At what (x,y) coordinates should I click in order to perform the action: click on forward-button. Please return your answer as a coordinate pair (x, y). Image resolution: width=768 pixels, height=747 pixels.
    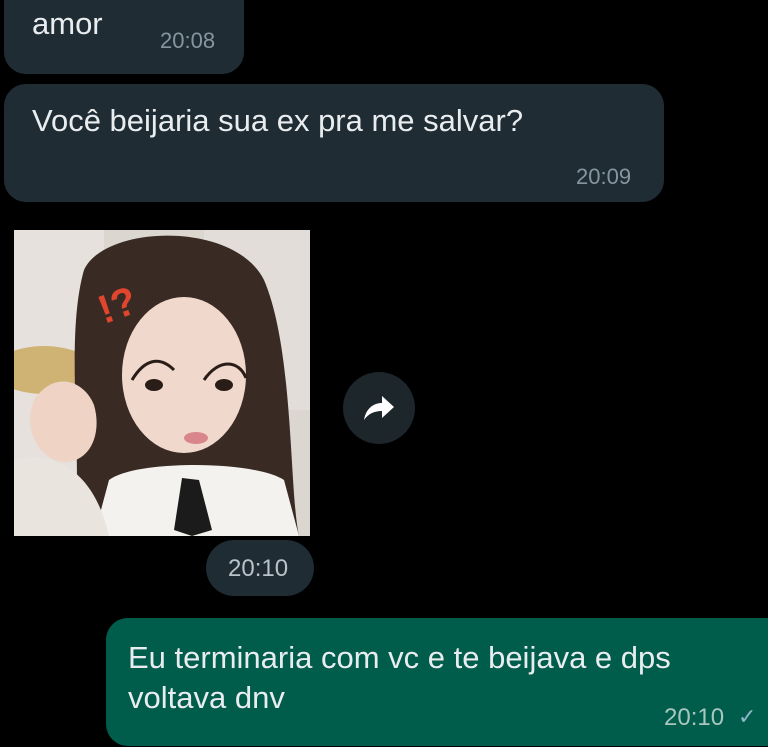
    Looking at the image, I should click on (379, 408).